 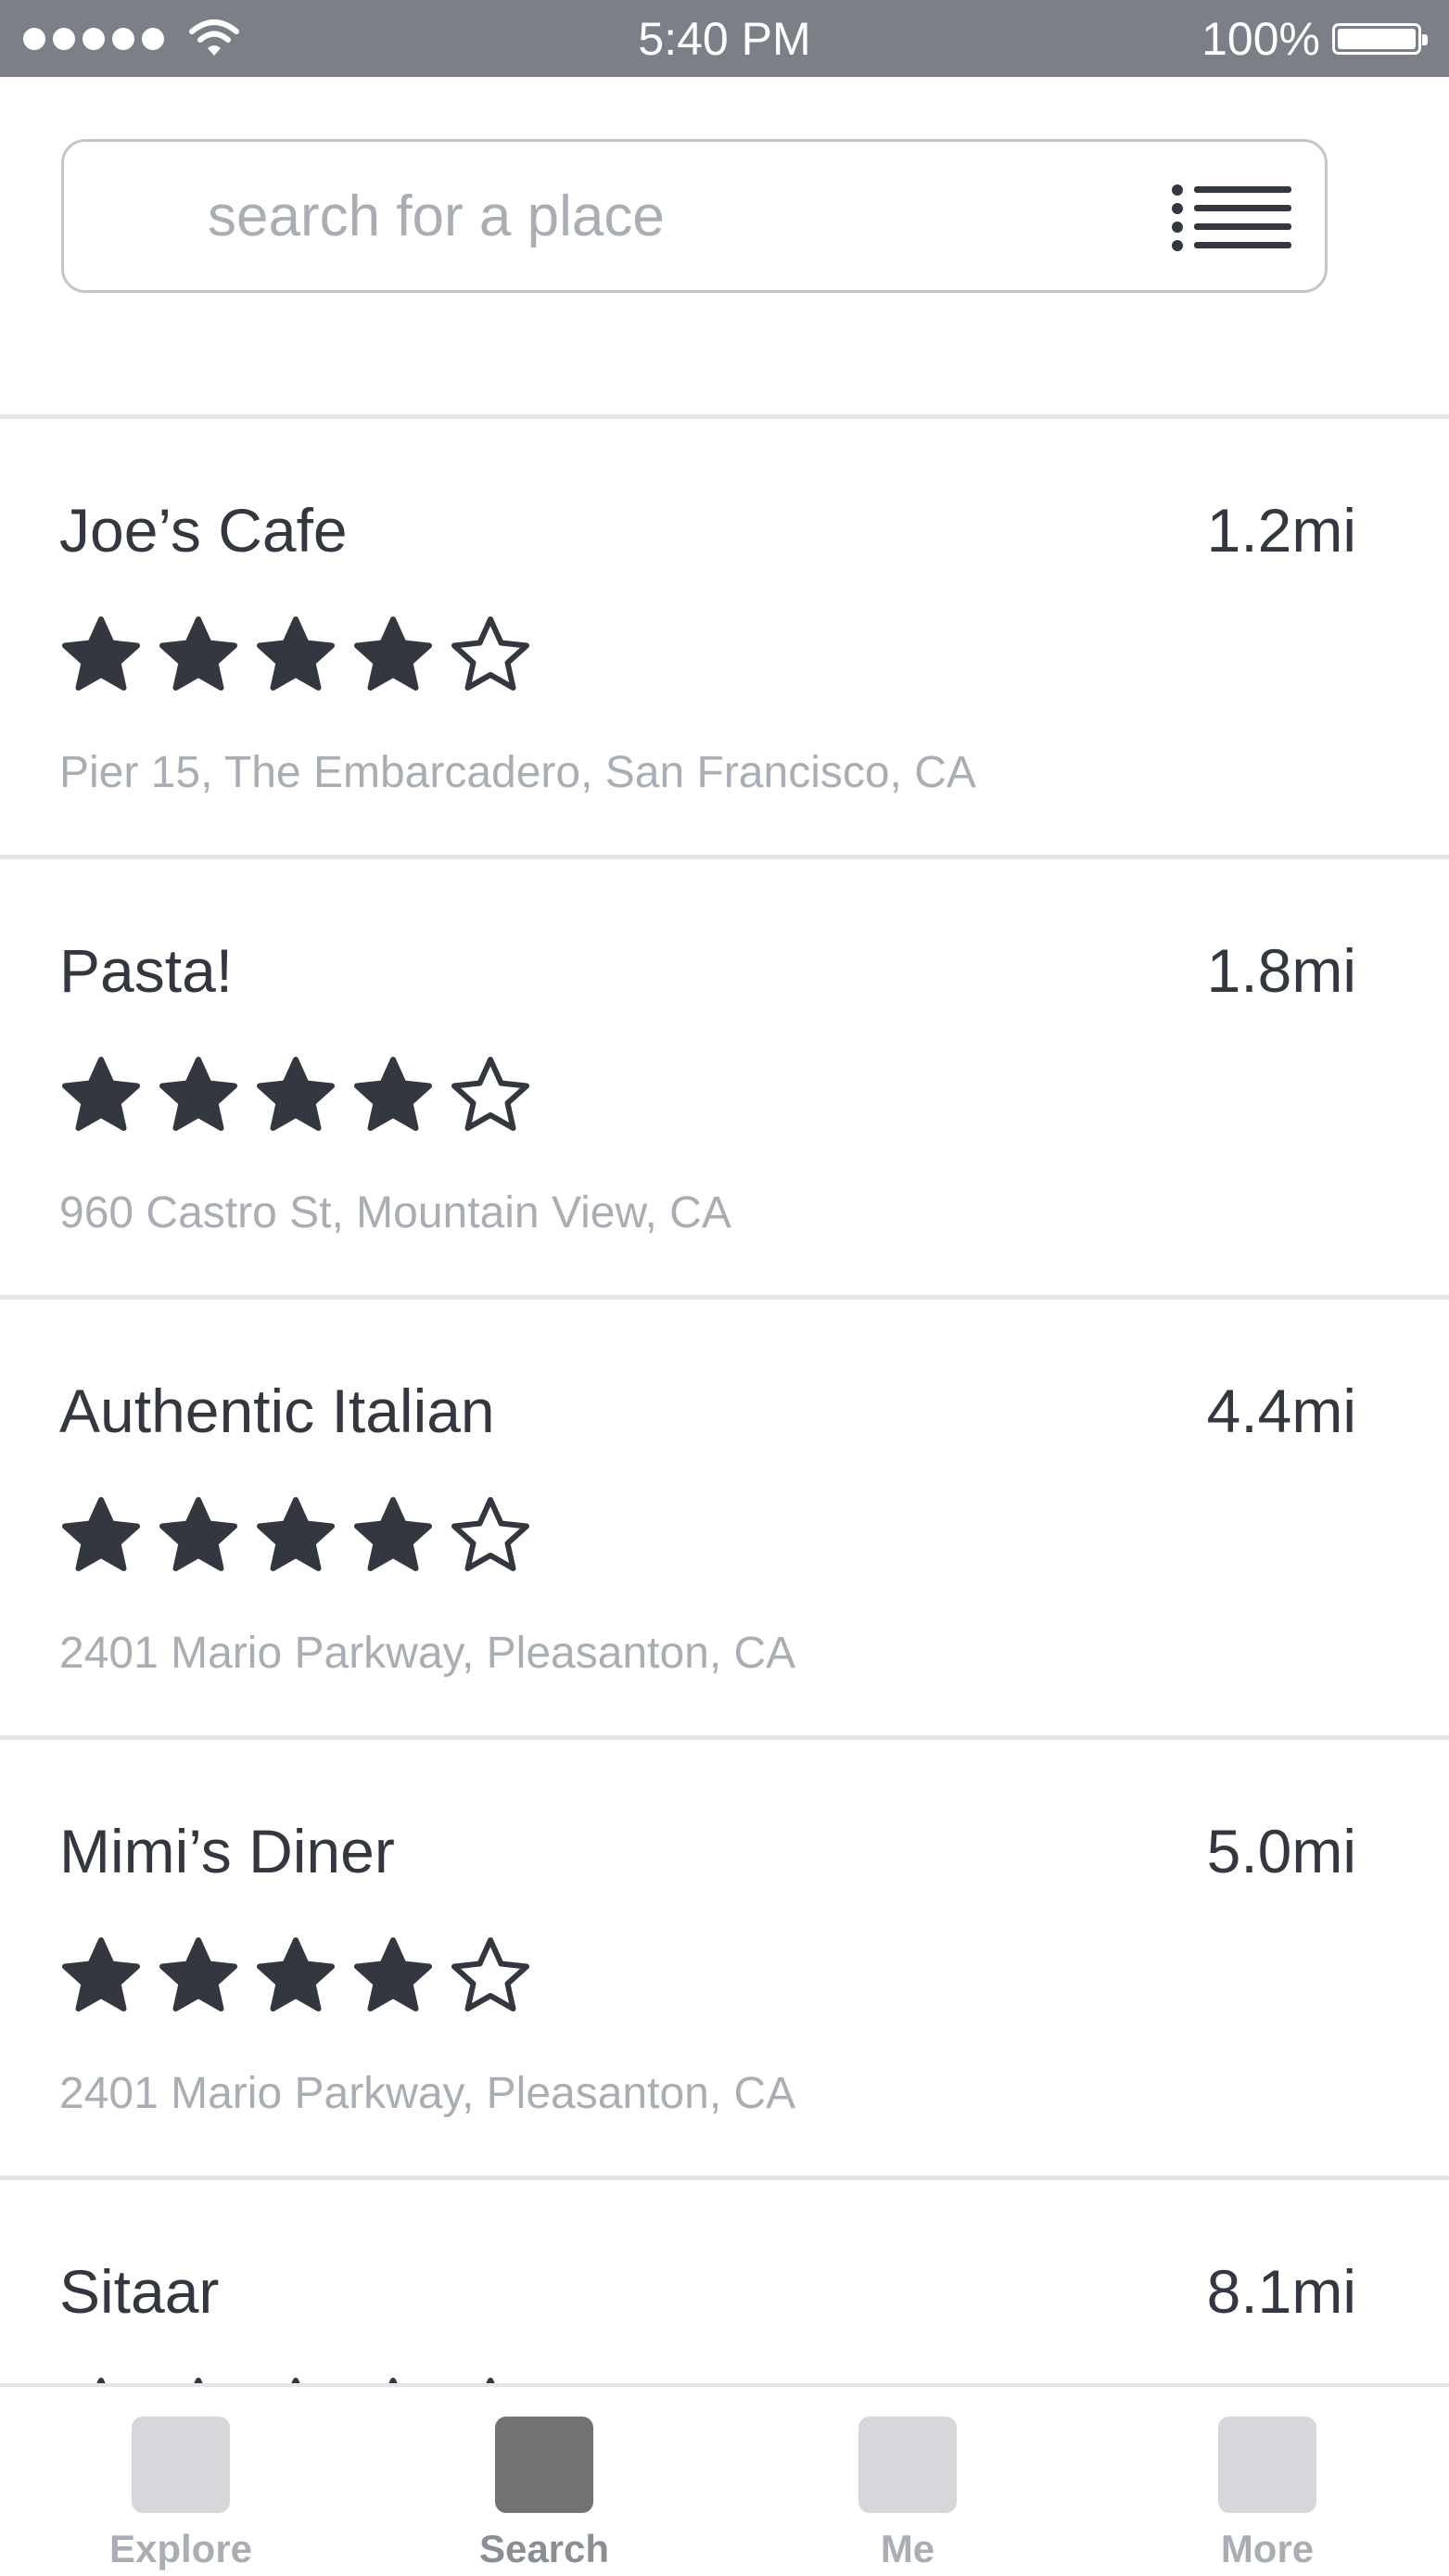 What do you see at coordinates (1281, 970) in the screenshot?
I see `place-distance: 1.8mi` at bounding box center [1281, 970].